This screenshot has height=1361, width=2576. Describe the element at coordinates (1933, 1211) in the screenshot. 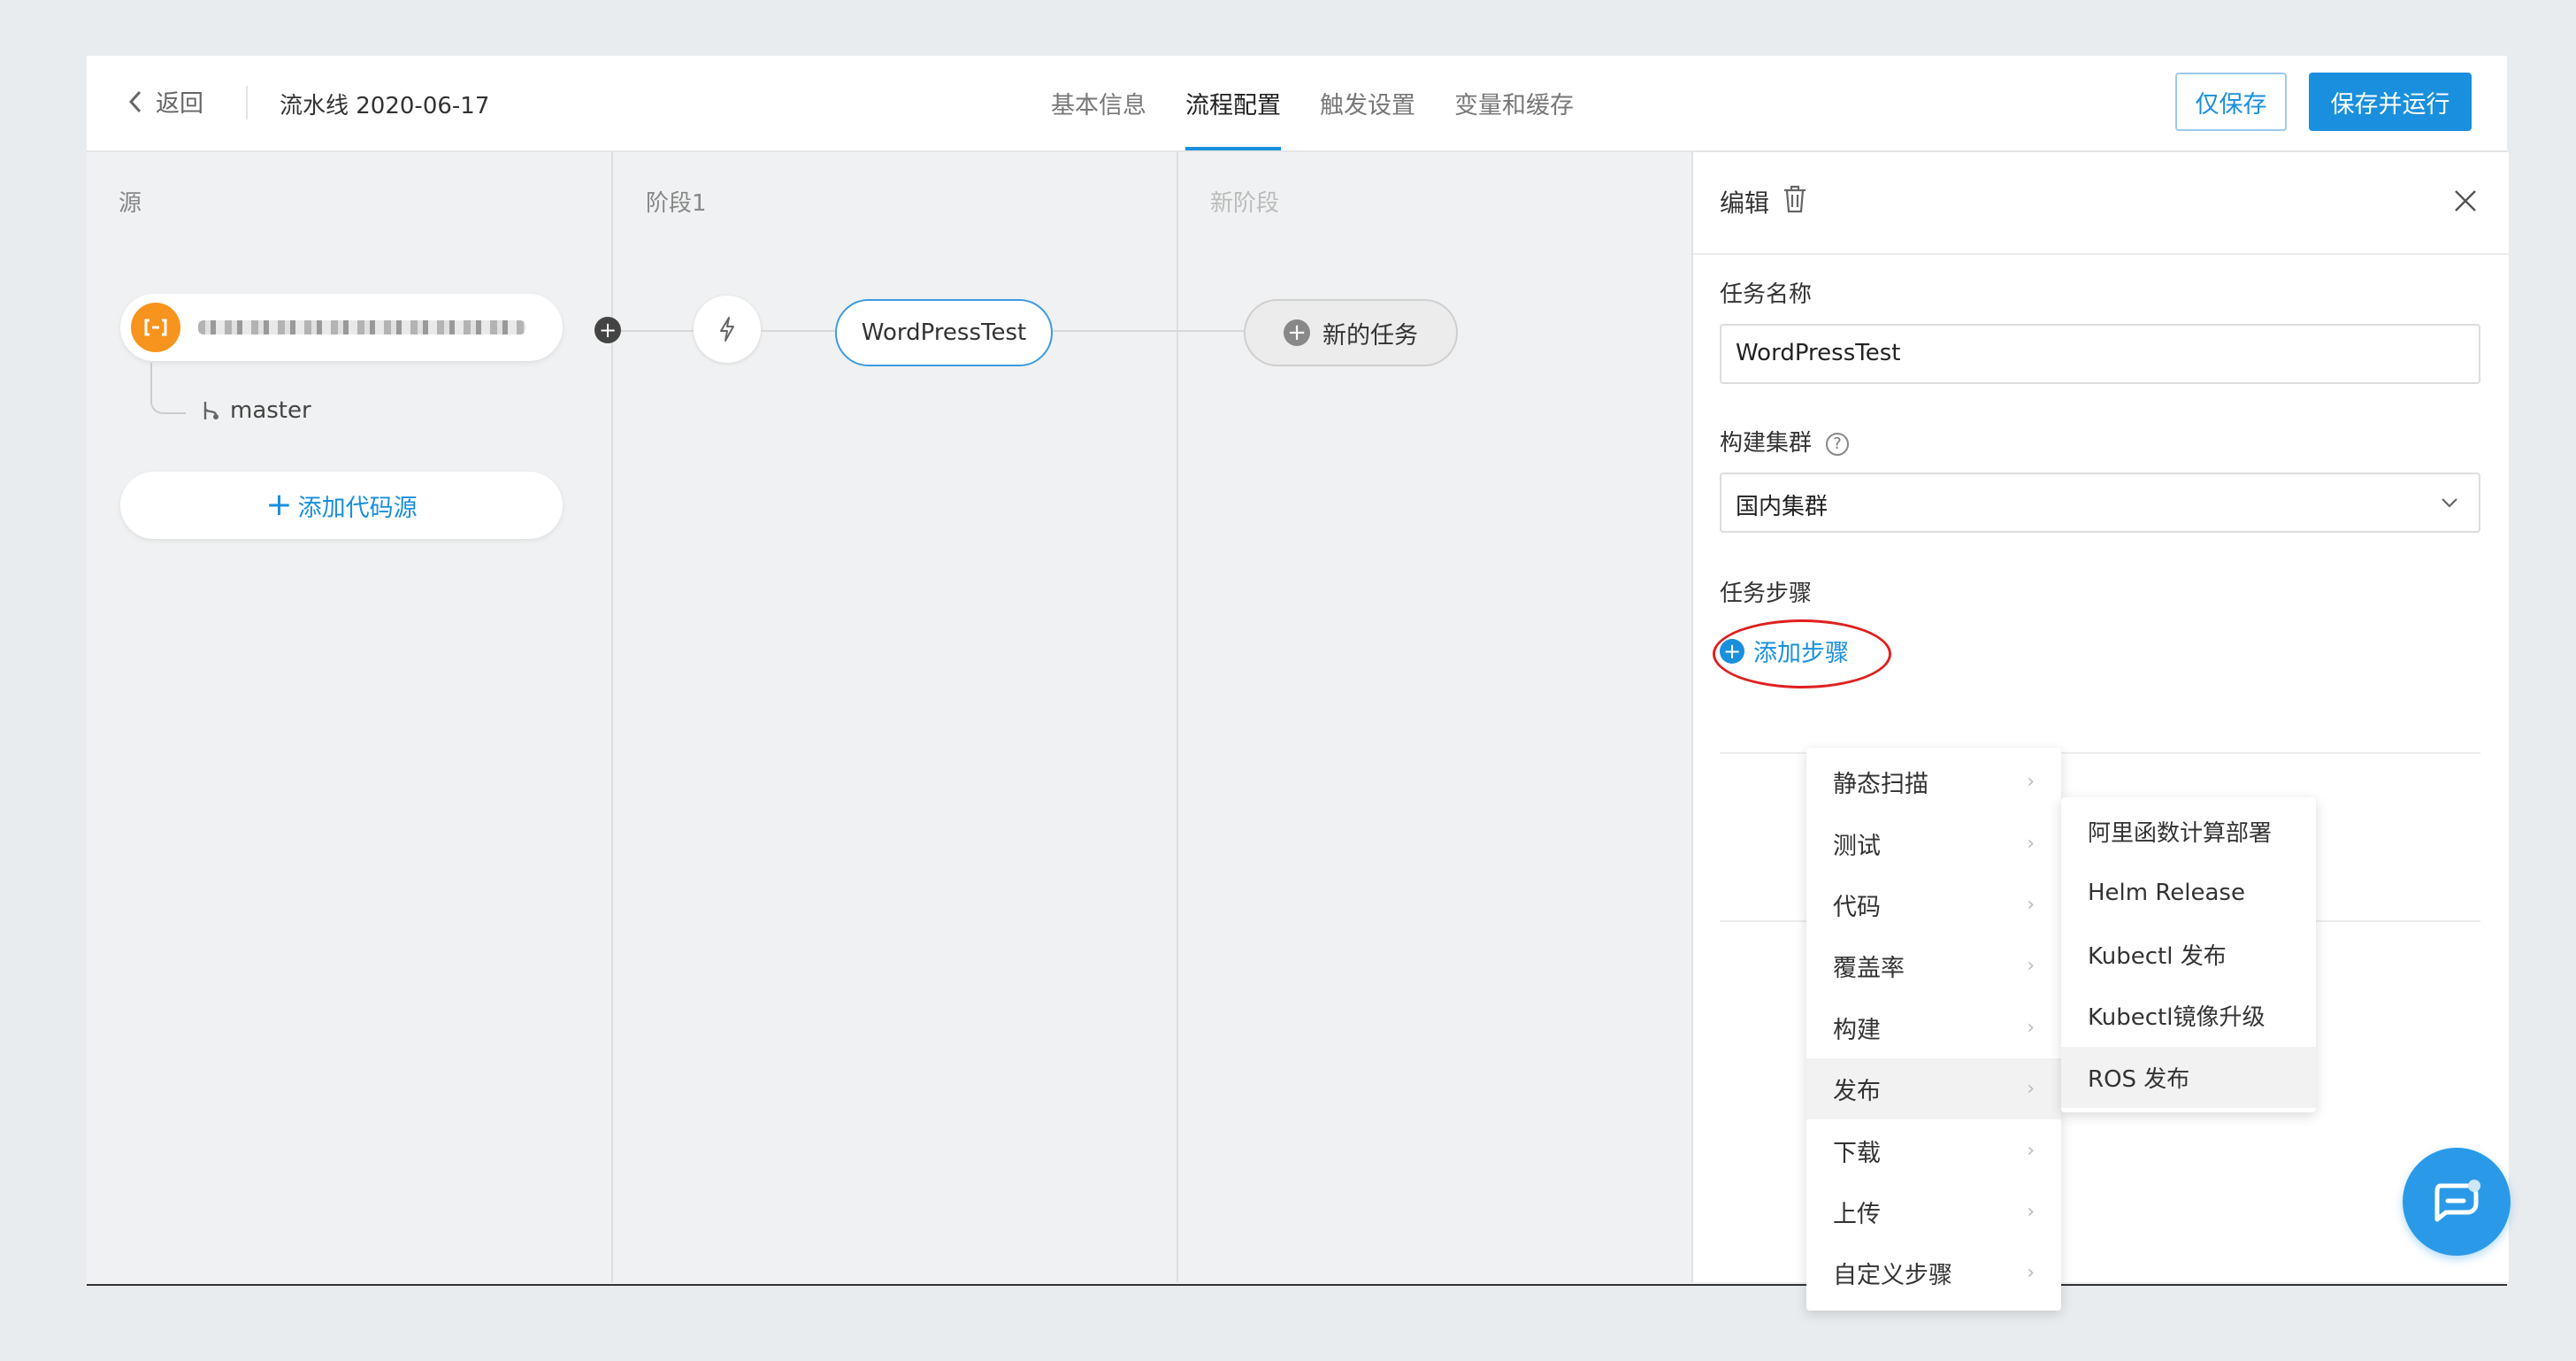

I see `menu-item-upload: 上传 ›` at that location.